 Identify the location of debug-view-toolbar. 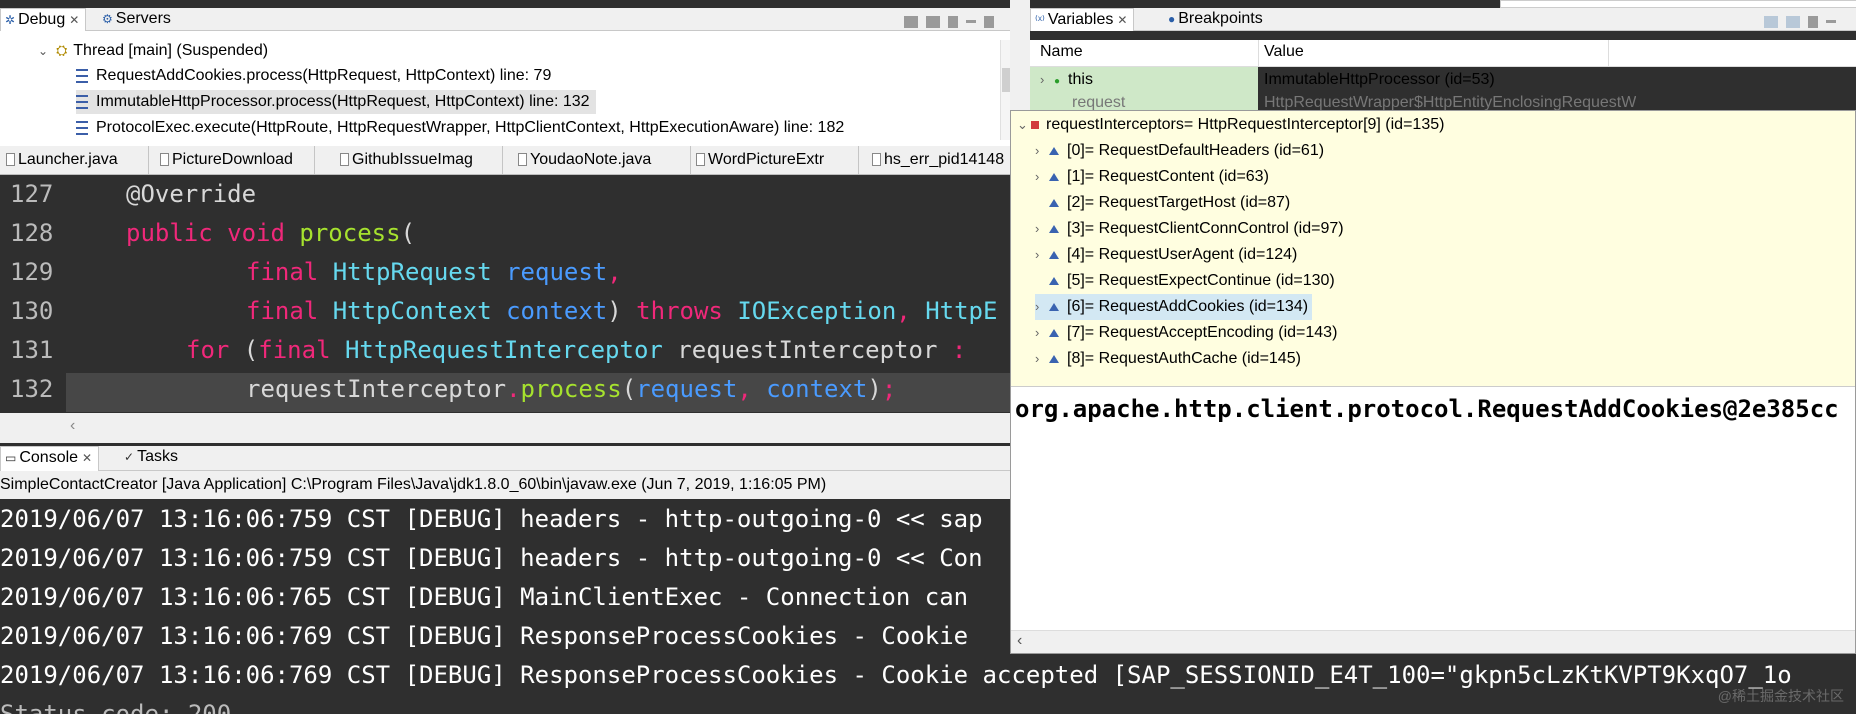
(949, 22).